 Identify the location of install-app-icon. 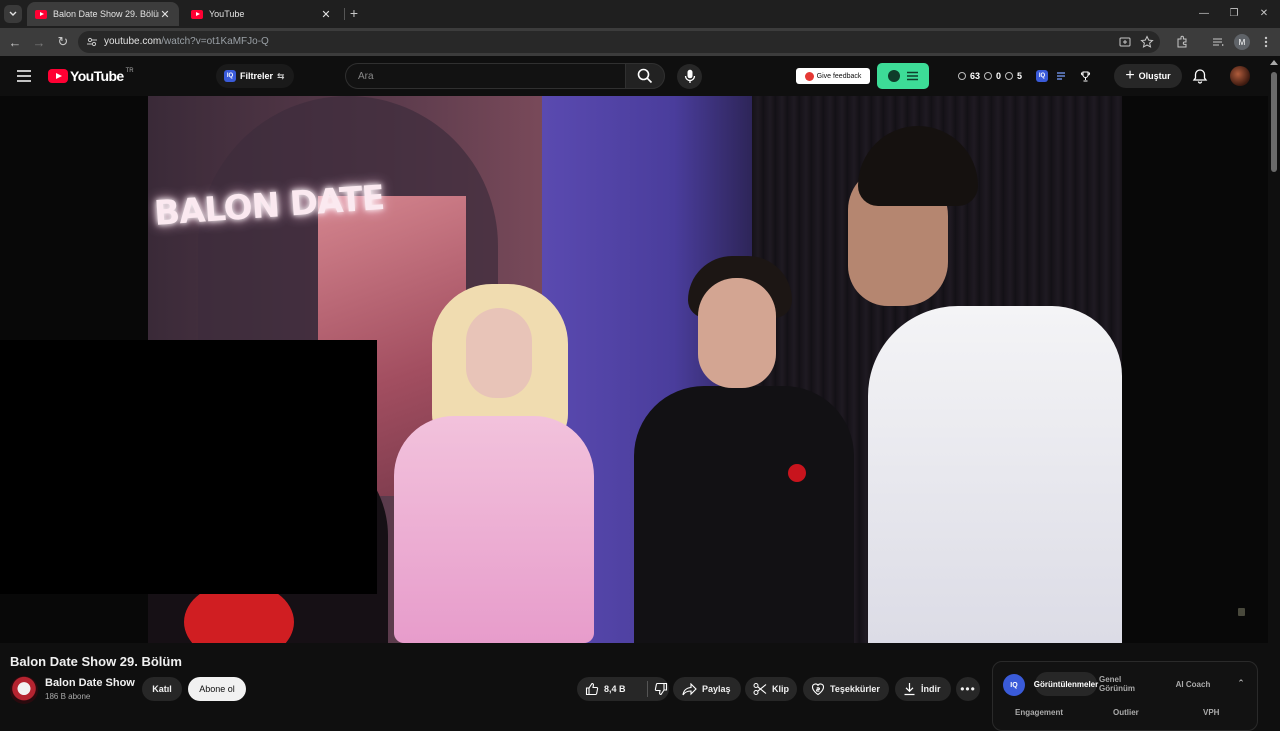
(1125, 42).